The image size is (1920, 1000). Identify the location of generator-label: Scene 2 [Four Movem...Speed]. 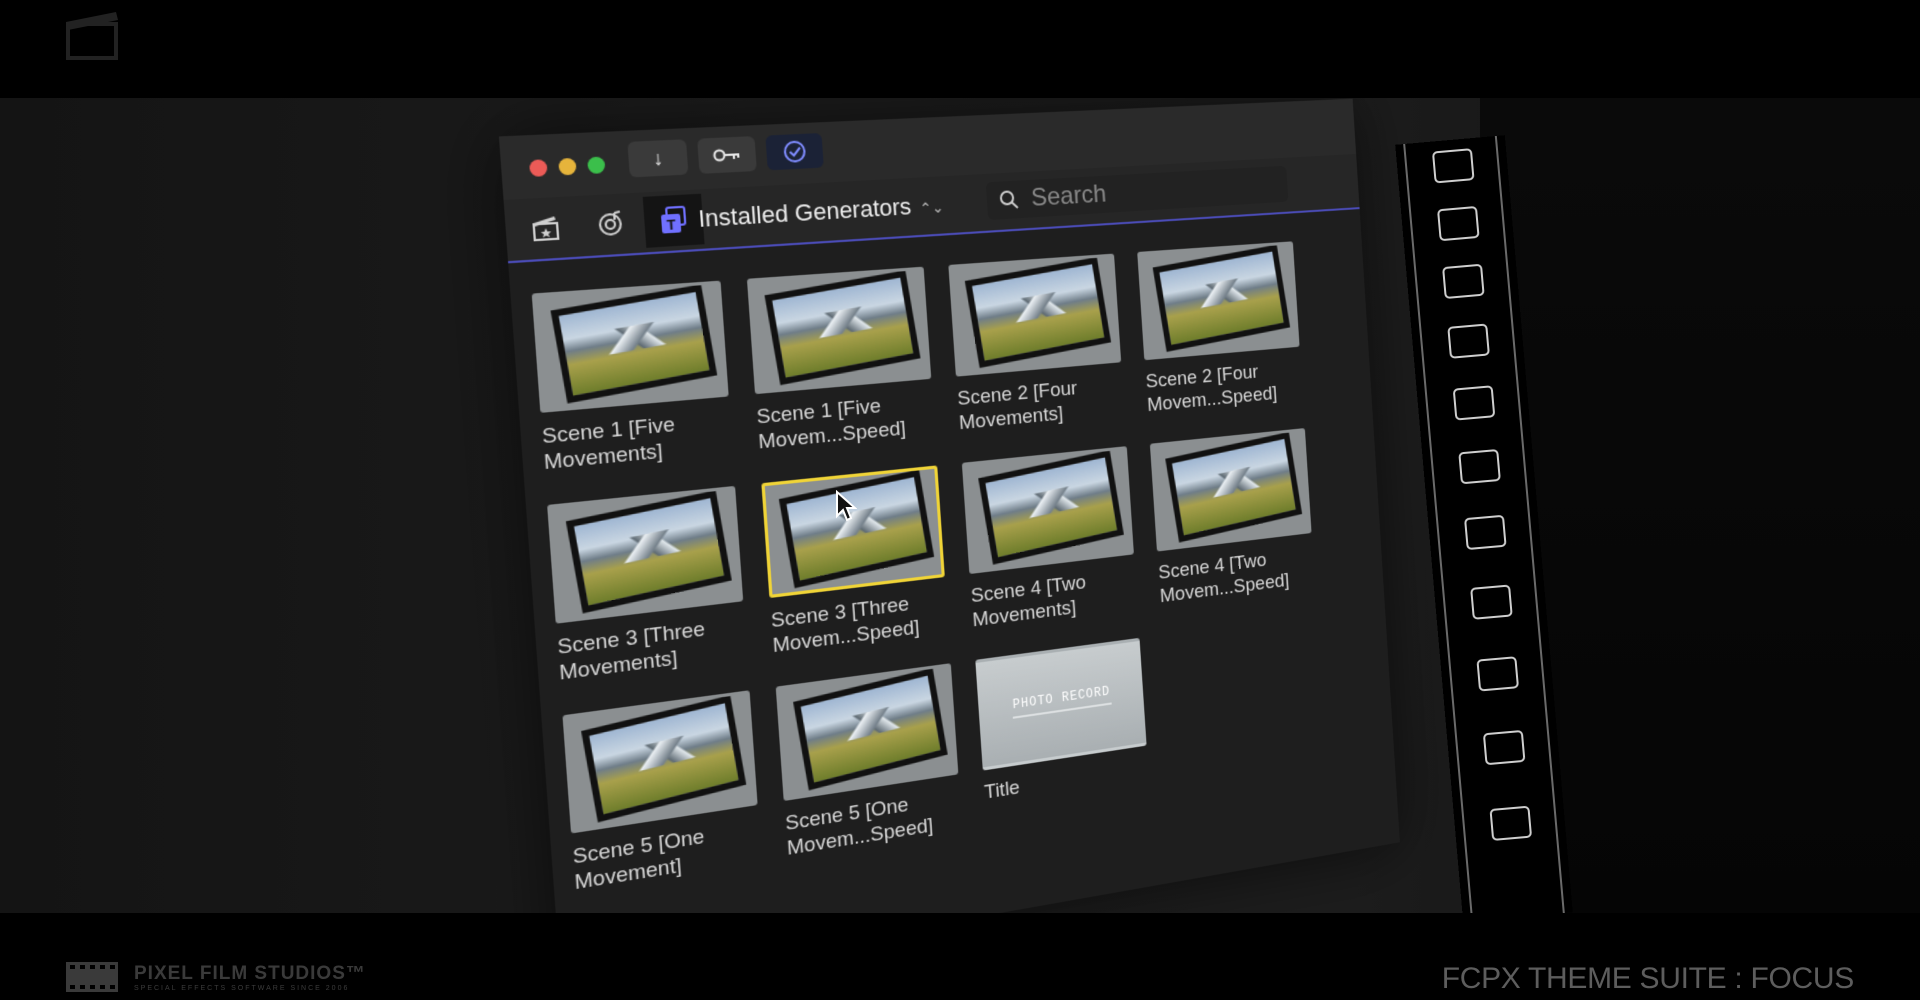
(1211, 389).